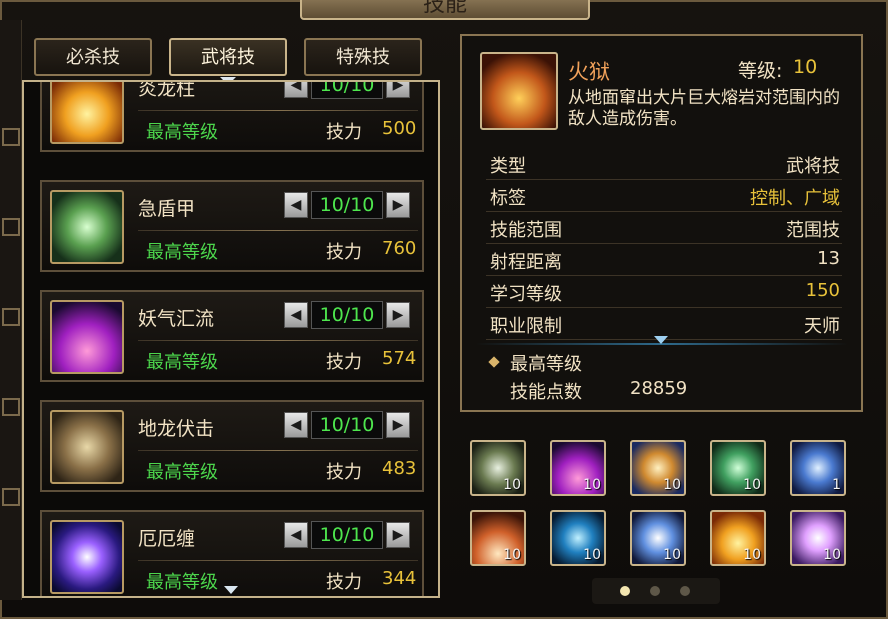 This screenshot has width=888, height=619. Describe the element at coordinates (519, 91) in the screenshot. I see `lava-eruption-icon` at that location.